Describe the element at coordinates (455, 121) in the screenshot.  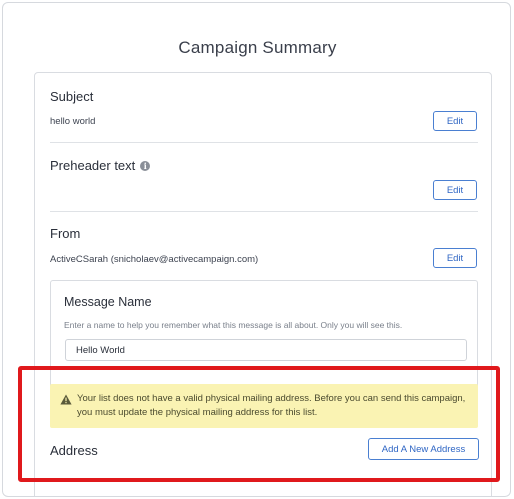
I see `subject-edit-button: Edit` at that location.